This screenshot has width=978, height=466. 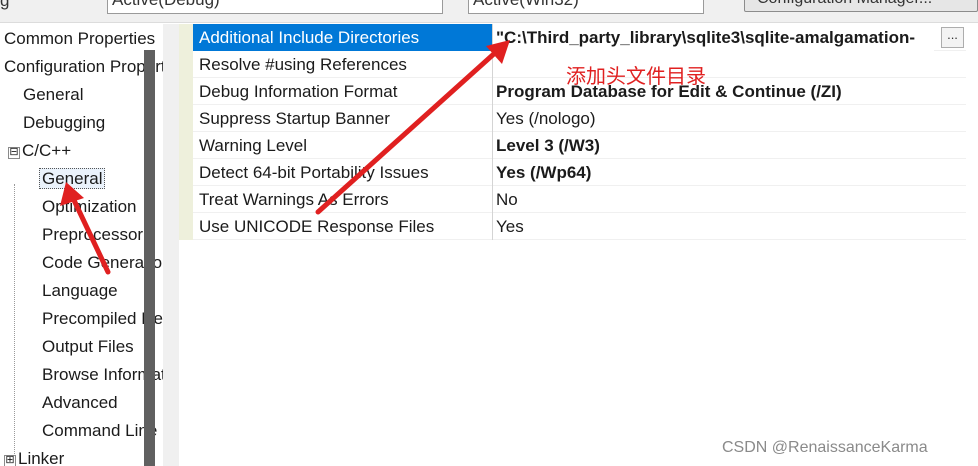 I want to click on tree-item-cpp: ⊟ C/C++, so click(x=39, y=151).